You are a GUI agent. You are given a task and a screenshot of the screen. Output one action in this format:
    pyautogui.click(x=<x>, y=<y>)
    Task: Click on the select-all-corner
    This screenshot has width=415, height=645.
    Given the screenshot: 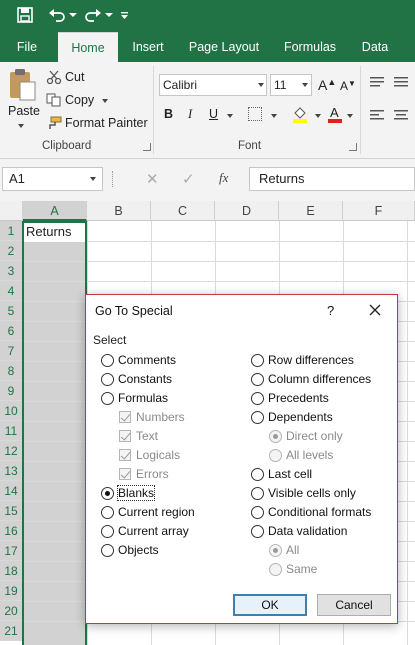 What is the action you would take?
    pyautogui.click(x=11, y=211)
    